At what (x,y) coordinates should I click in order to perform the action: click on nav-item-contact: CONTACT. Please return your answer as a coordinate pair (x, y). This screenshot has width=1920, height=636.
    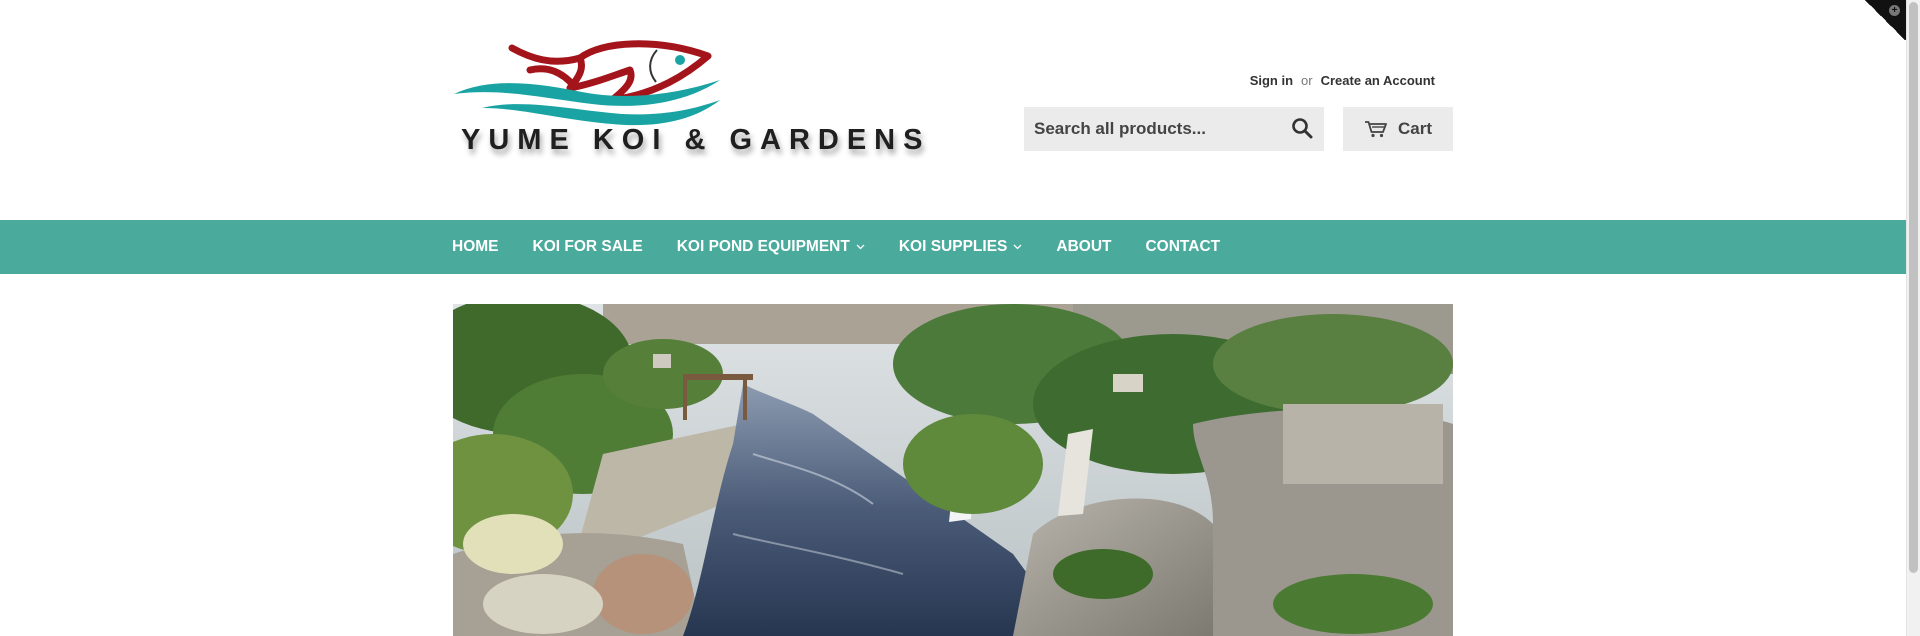
    Looking at the image, I should click on (1182, 247).